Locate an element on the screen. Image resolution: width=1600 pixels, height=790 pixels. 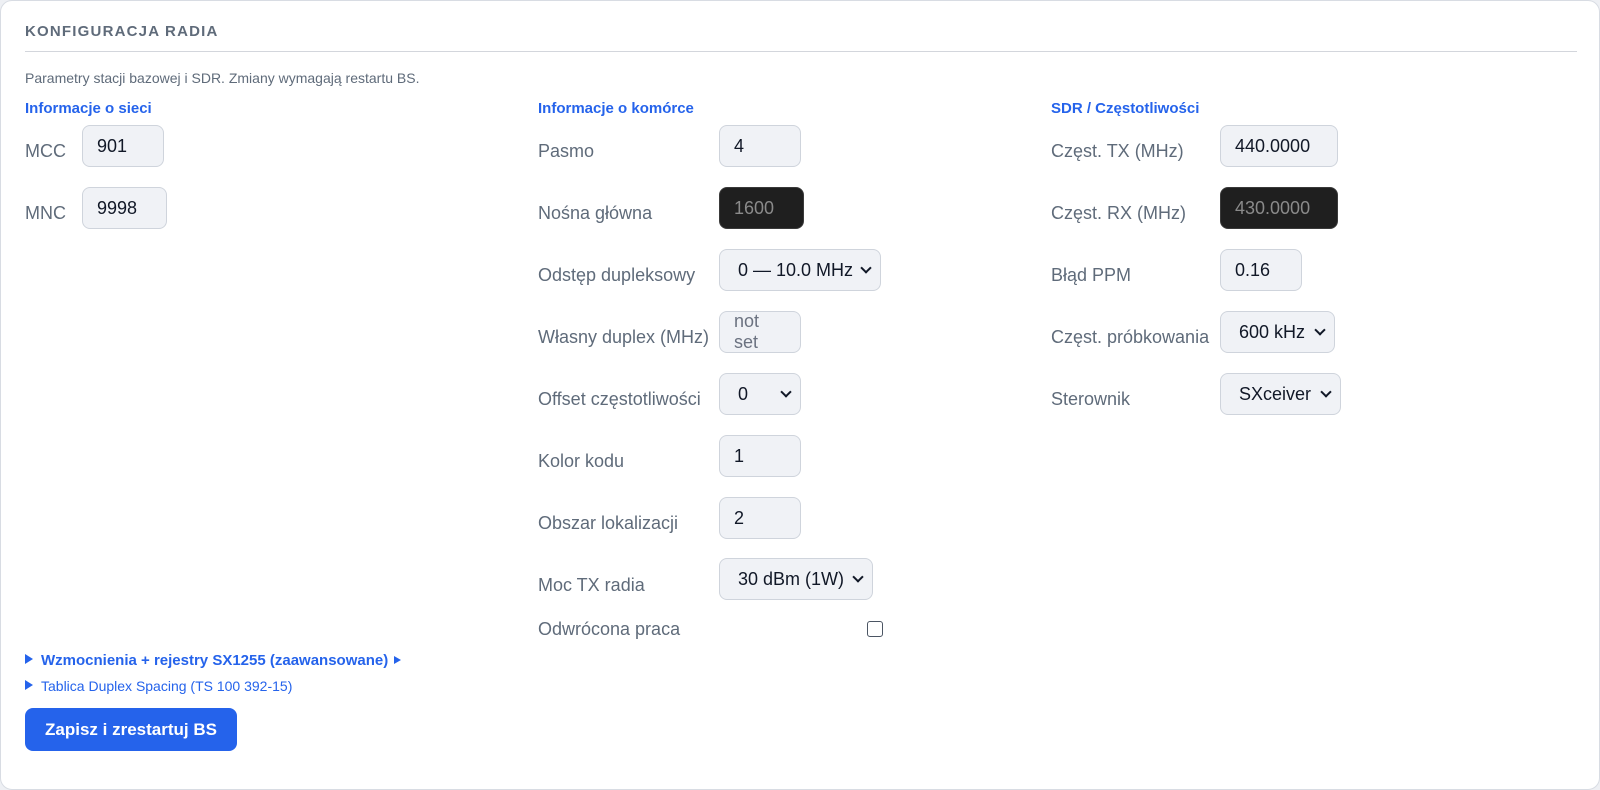
color-code-label: Kolor kodu is located at coordinates (581, 461).